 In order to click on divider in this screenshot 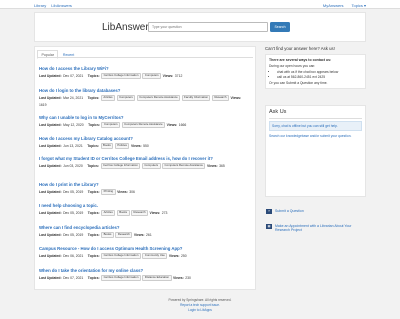, I will do `click(315, 118)`.